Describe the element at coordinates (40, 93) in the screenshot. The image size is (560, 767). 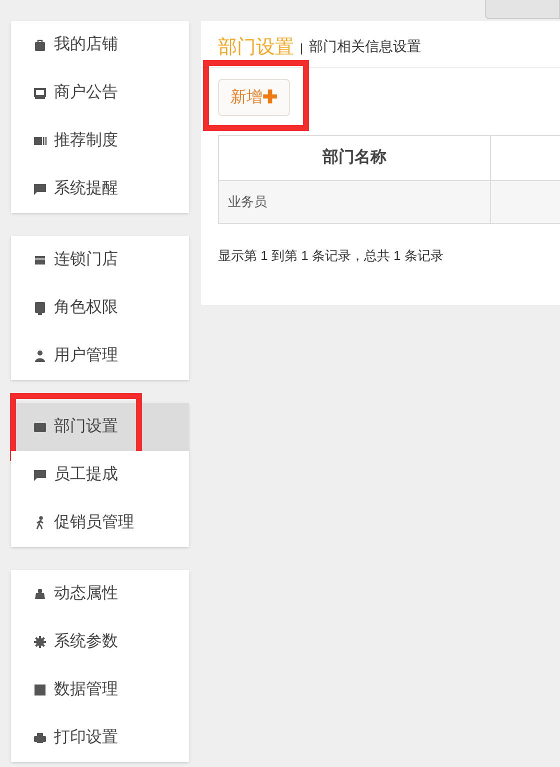
I see `message-icon` at that location.